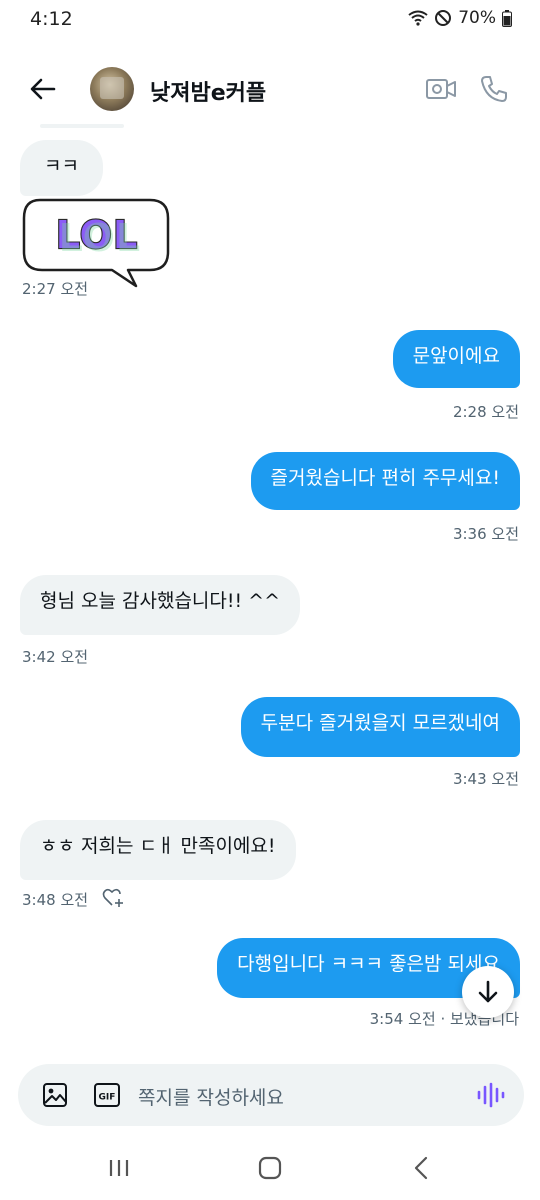  I want to click on image-icon, so click(55, 1095).